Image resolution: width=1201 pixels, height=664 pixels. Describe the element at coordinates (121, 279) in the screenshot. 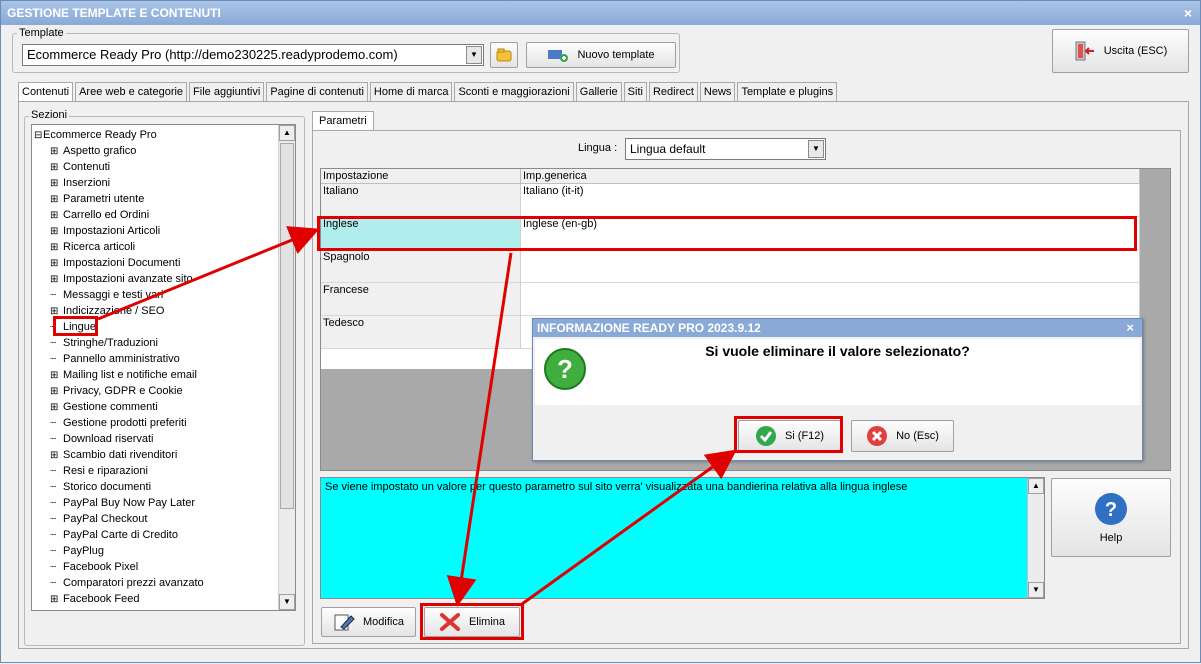

I see `tree-item: ⊞ Impostazioni avanzate sito` at that location.